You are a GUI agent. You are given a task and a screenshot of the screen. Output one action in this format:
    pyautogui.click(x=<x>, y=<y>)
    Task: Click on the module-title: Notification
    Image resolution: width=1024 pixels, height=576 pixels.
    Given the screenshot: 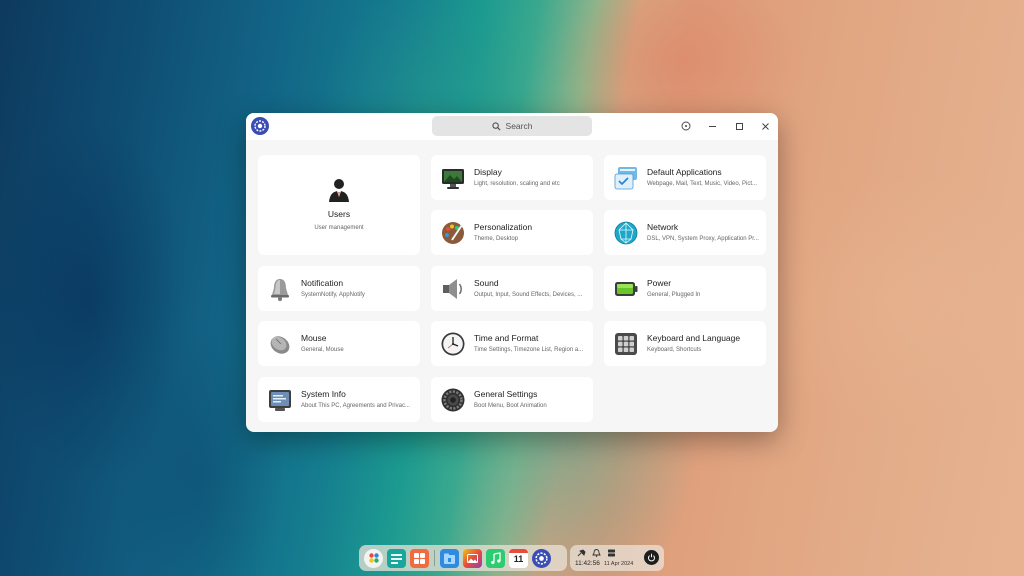 What is the action you would take?
    pyautogui.click(x=322, y=282)
    